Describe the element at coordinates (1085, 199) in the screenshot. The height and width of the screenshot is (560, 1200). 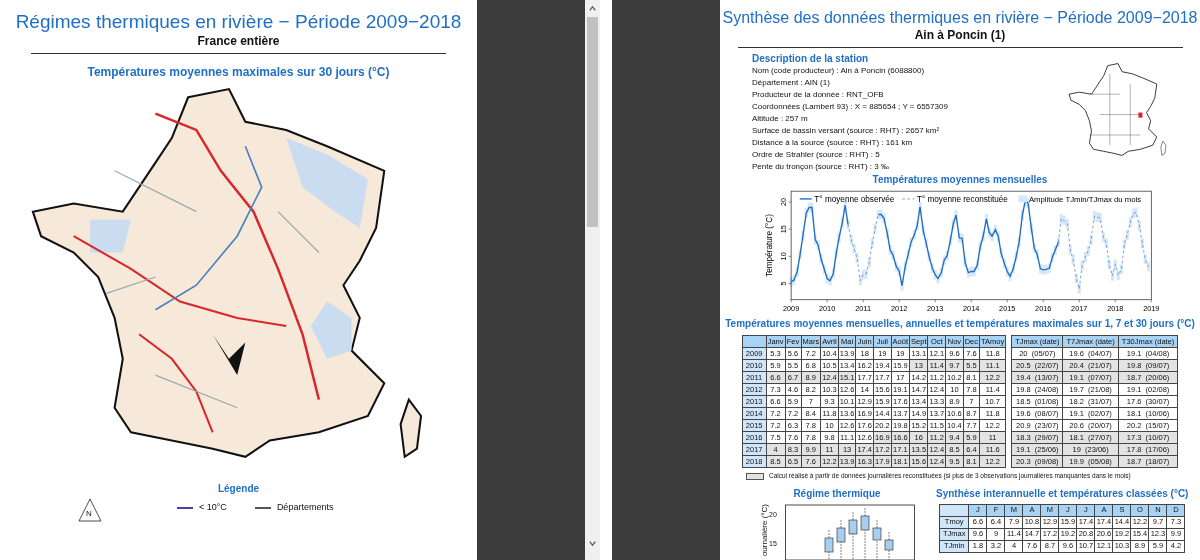
I see `legend-label: Amplitude TJmin/TJmax du mois` at that location.